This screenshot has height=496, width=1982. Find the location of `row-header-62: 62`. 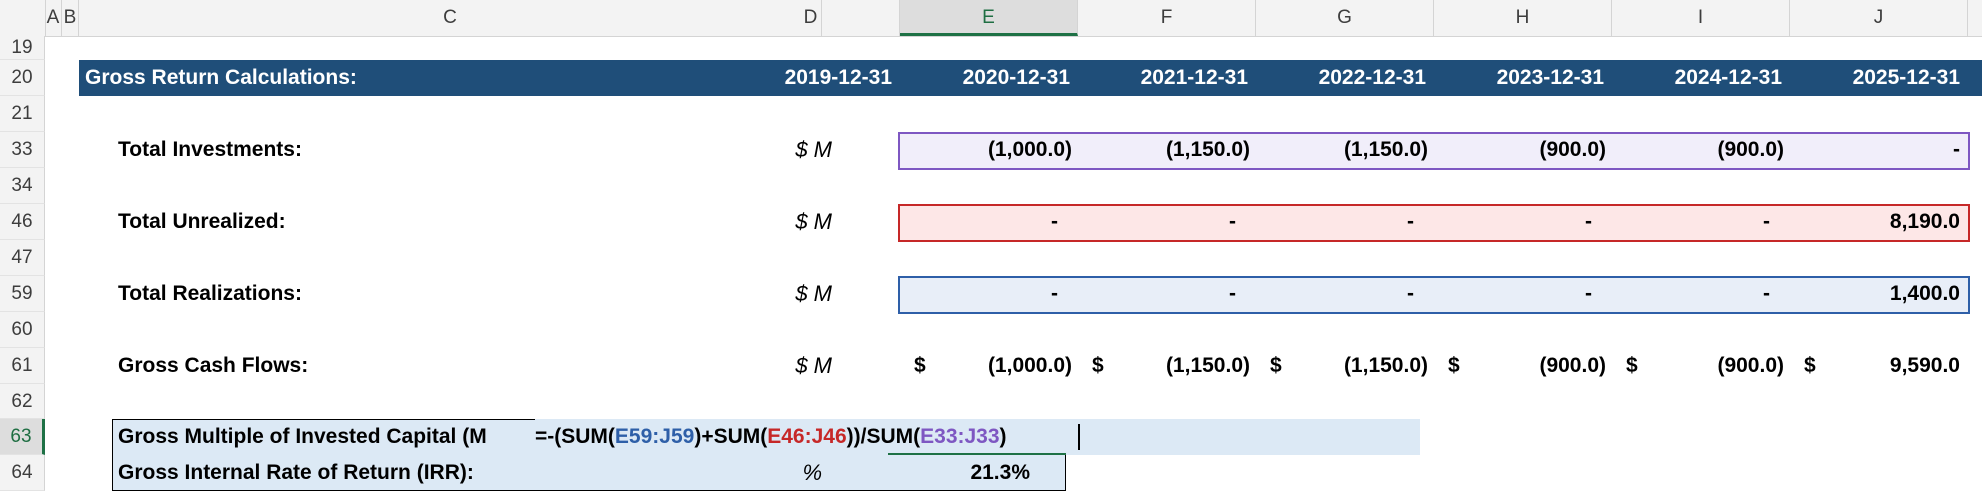

row-header-62: 62 is located at coordinates (22, 401).